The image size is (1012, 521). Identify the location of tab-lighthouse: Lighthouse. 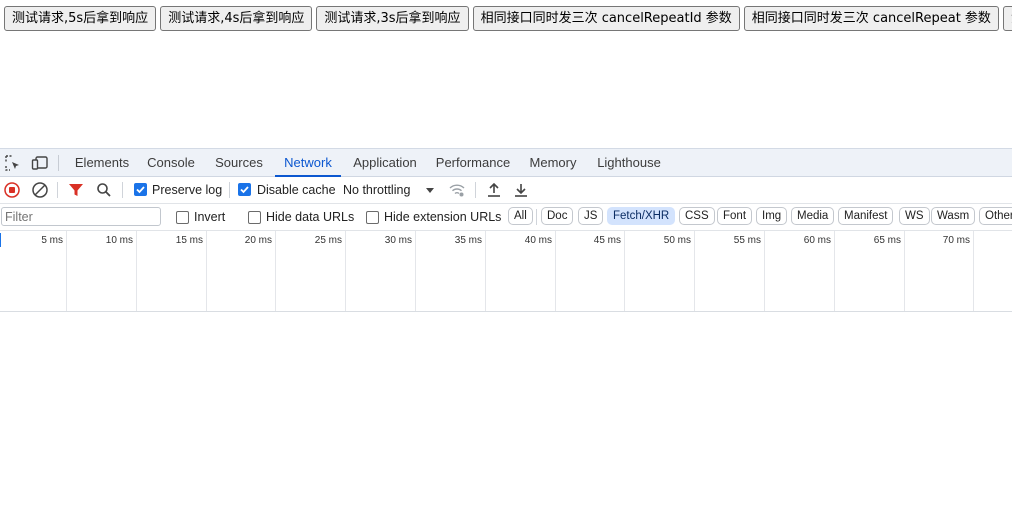
(629, 162).